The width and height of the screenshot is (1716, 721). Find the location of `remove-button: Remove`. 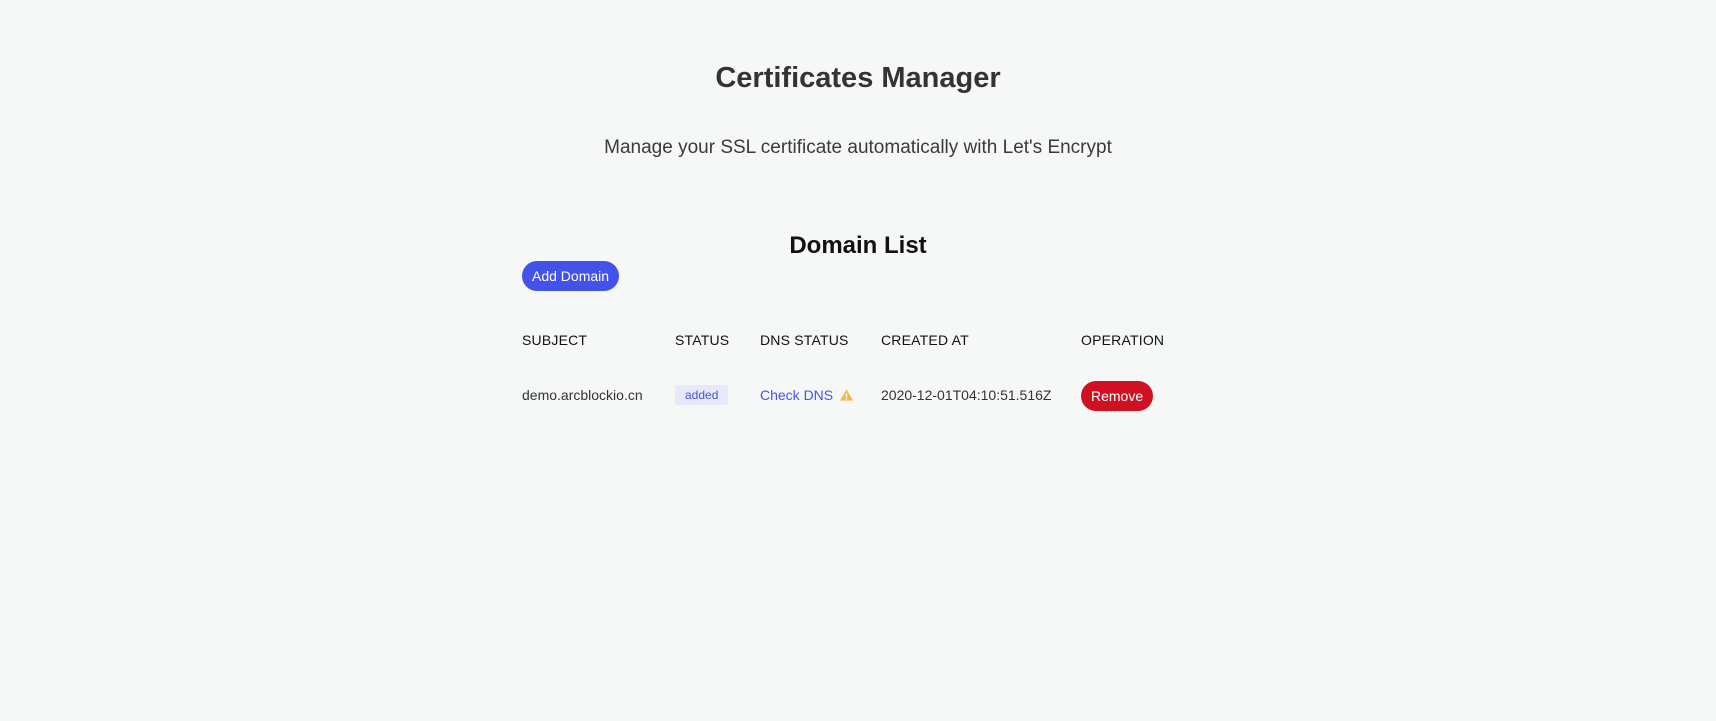

remove-button: Remove is located at coordinates (1117, 396).